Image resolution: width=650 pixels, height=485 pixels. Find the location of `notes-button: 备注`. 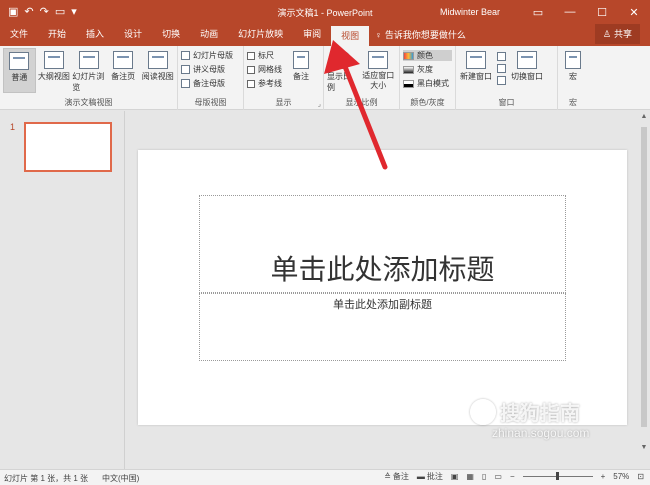

notes-button: 备注 is located at coordinates (301, 68).